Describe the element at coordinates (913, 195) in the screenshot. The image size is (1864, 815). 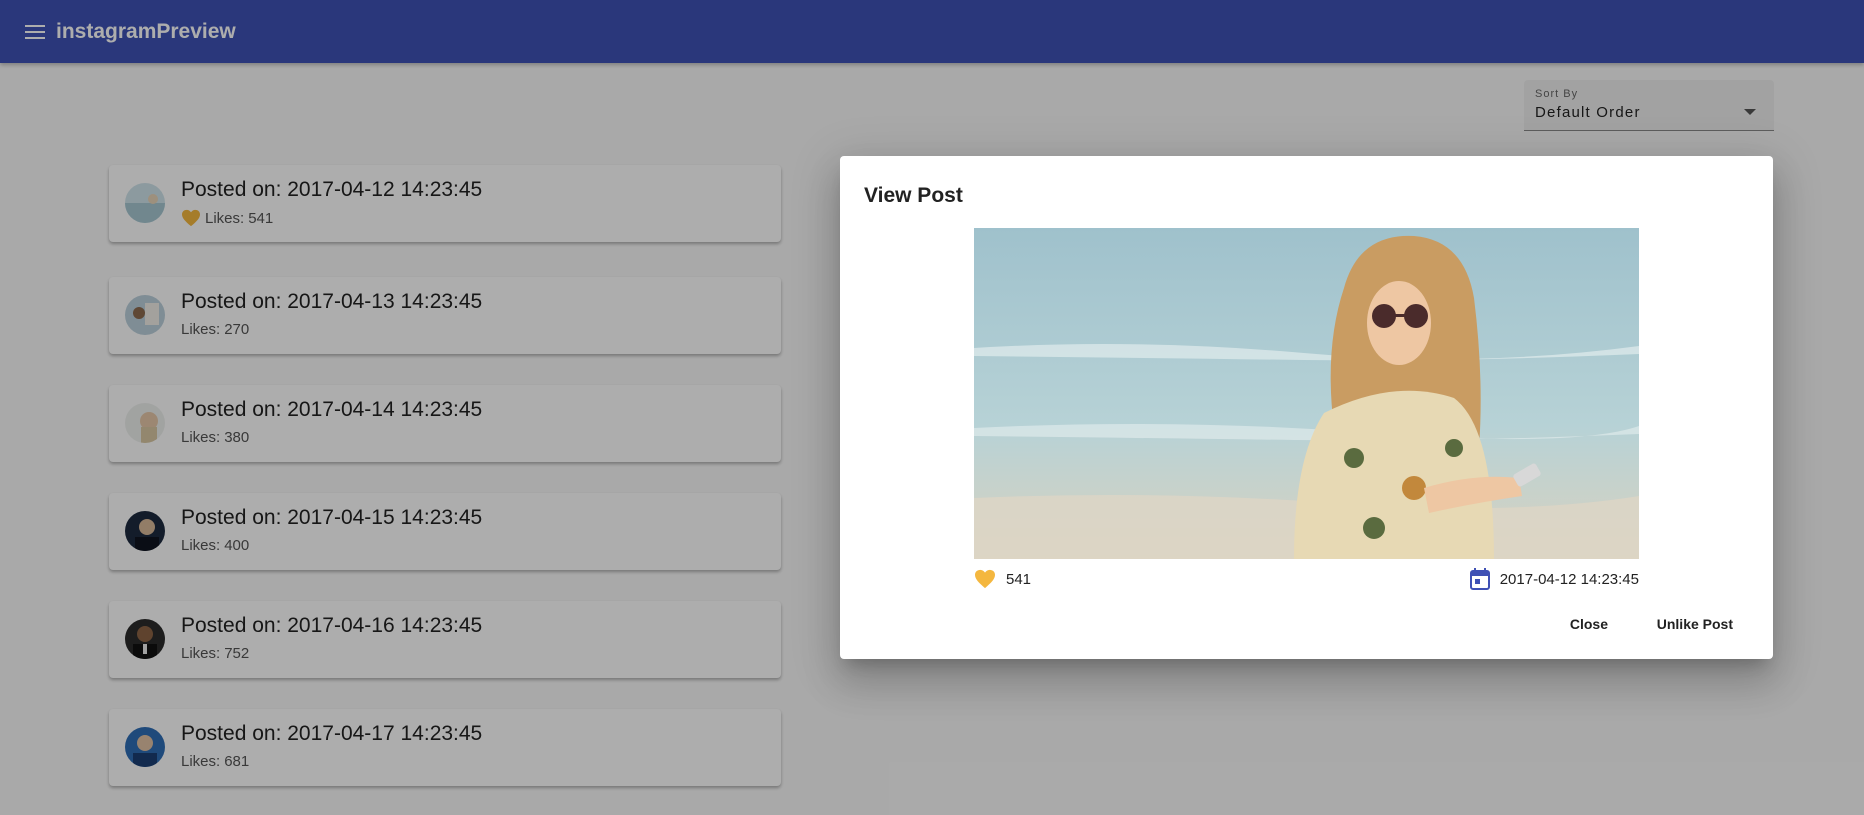
I see `dialog-title: View Post` at that location.